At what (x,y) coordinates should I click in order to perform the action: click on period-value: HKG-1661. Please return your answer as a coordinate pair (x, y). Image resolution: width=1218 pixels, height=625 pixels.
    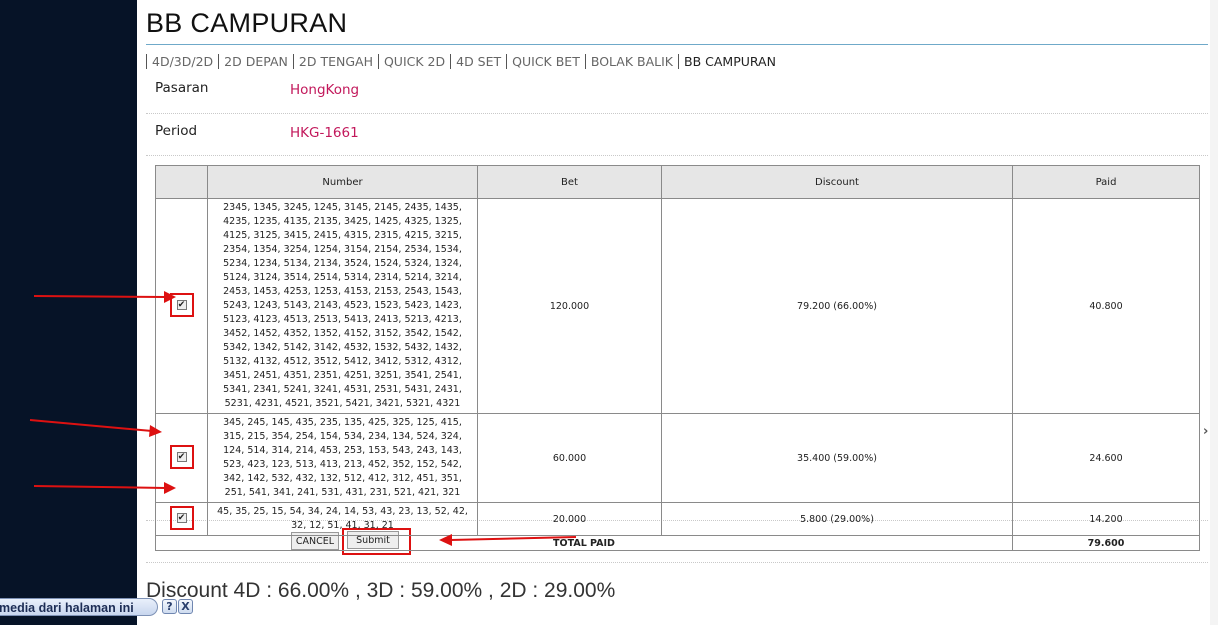
    Looking at the image, I should click on (324, 133).